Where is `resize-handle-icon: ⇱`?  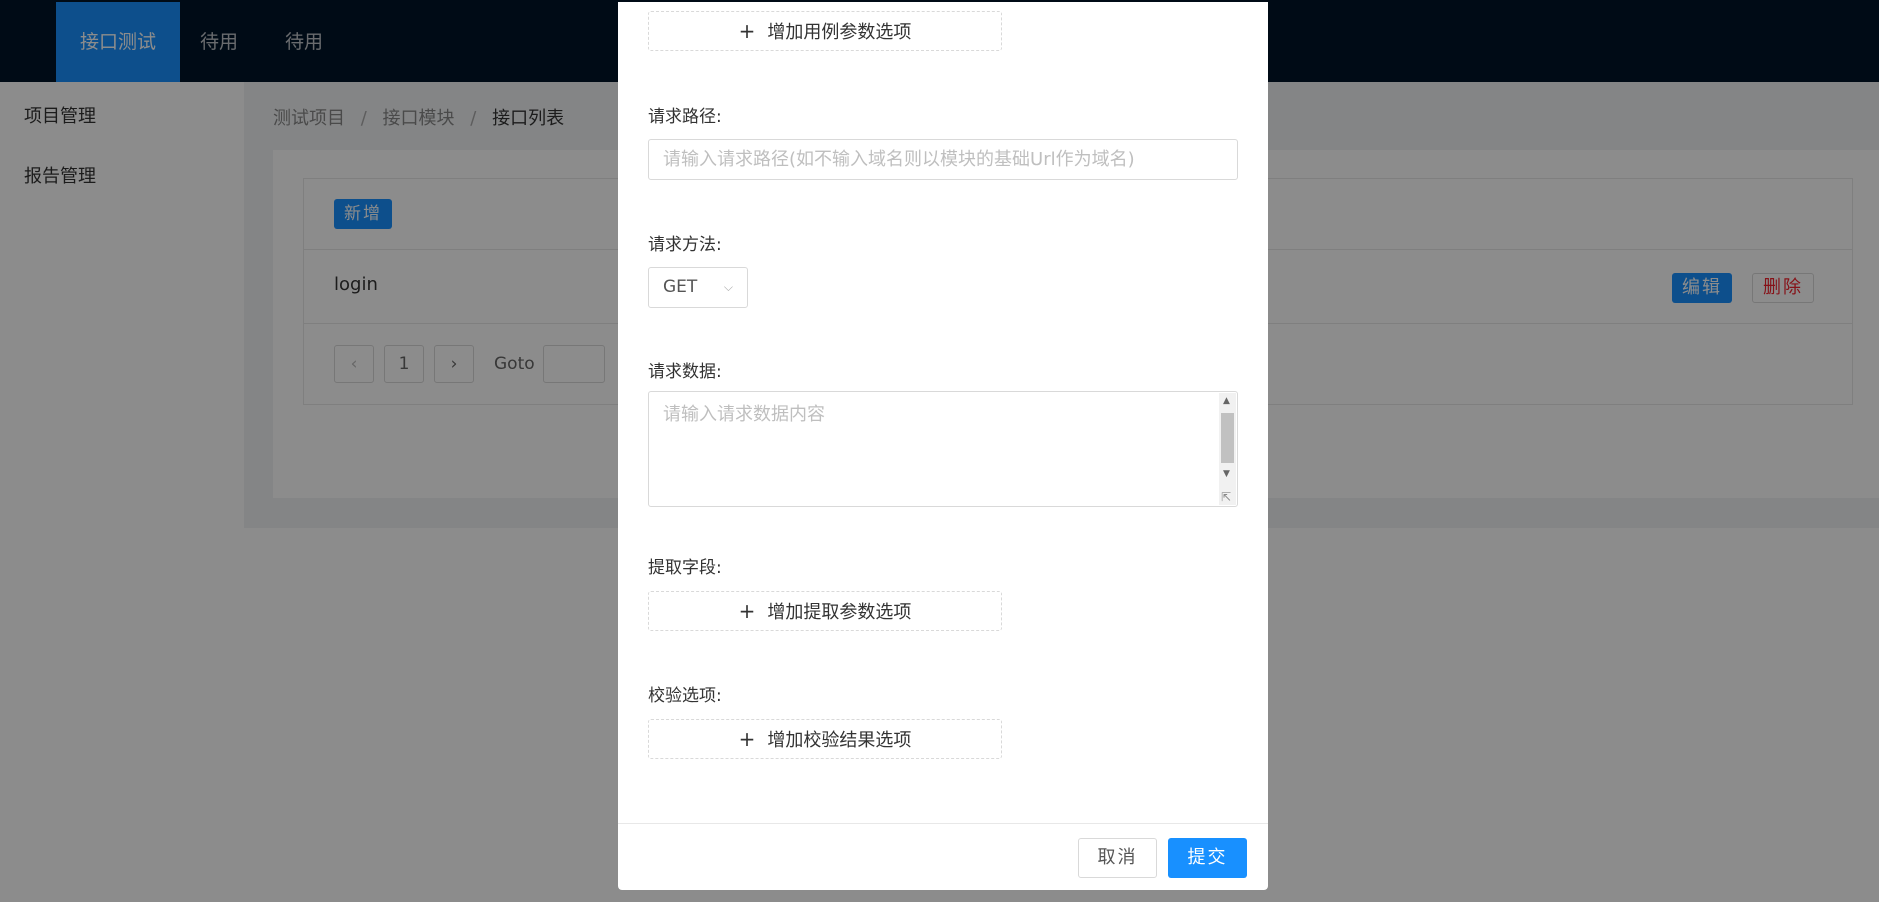 resize-handle-icon: ⇱ is located at coordinates (1228, 497).